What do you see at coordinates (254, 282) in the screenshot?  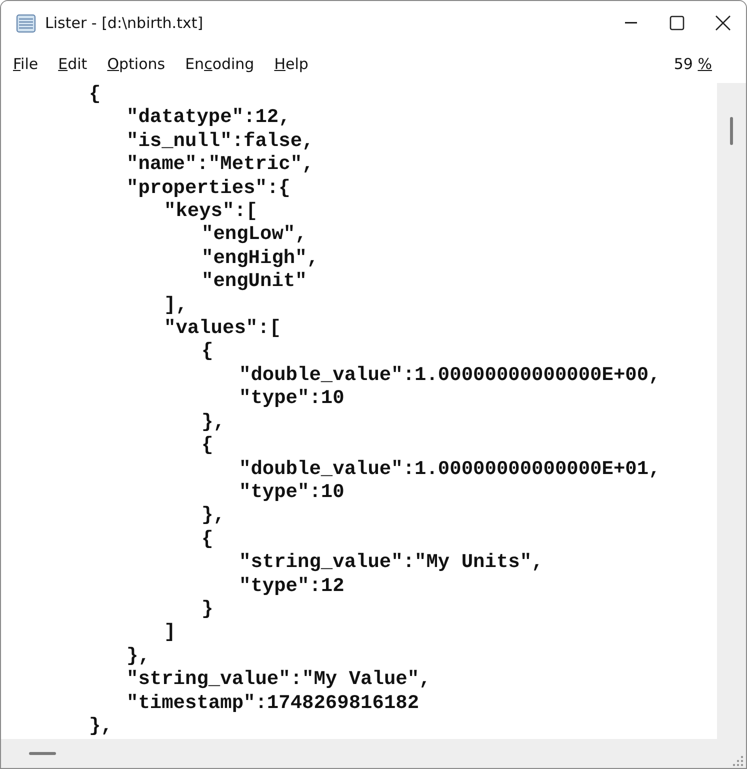 I see `code-line: "engUnit"` at bounding box center [254, 282].